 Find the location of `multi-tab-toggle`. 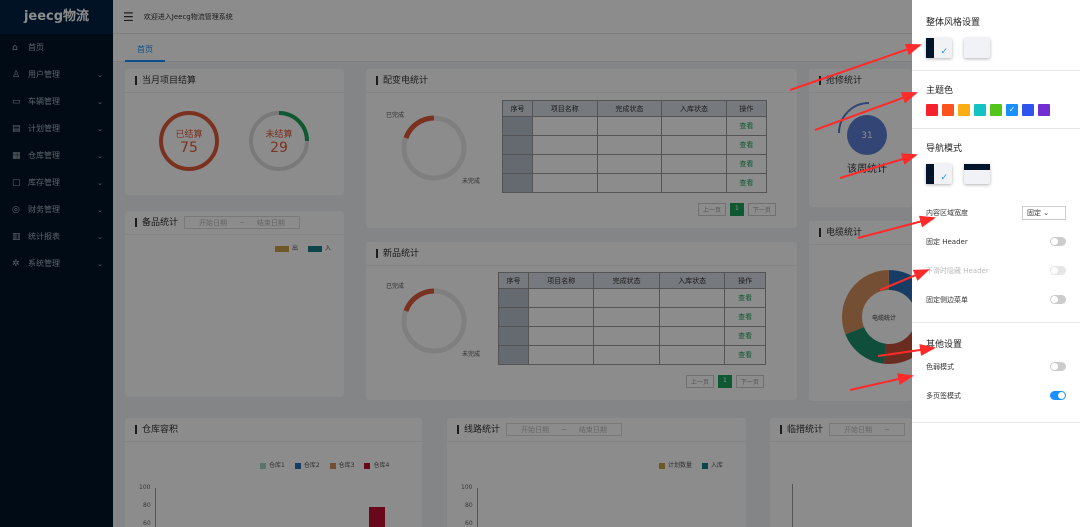

multi-tab-toggle is located at coordinates (1058, 395).